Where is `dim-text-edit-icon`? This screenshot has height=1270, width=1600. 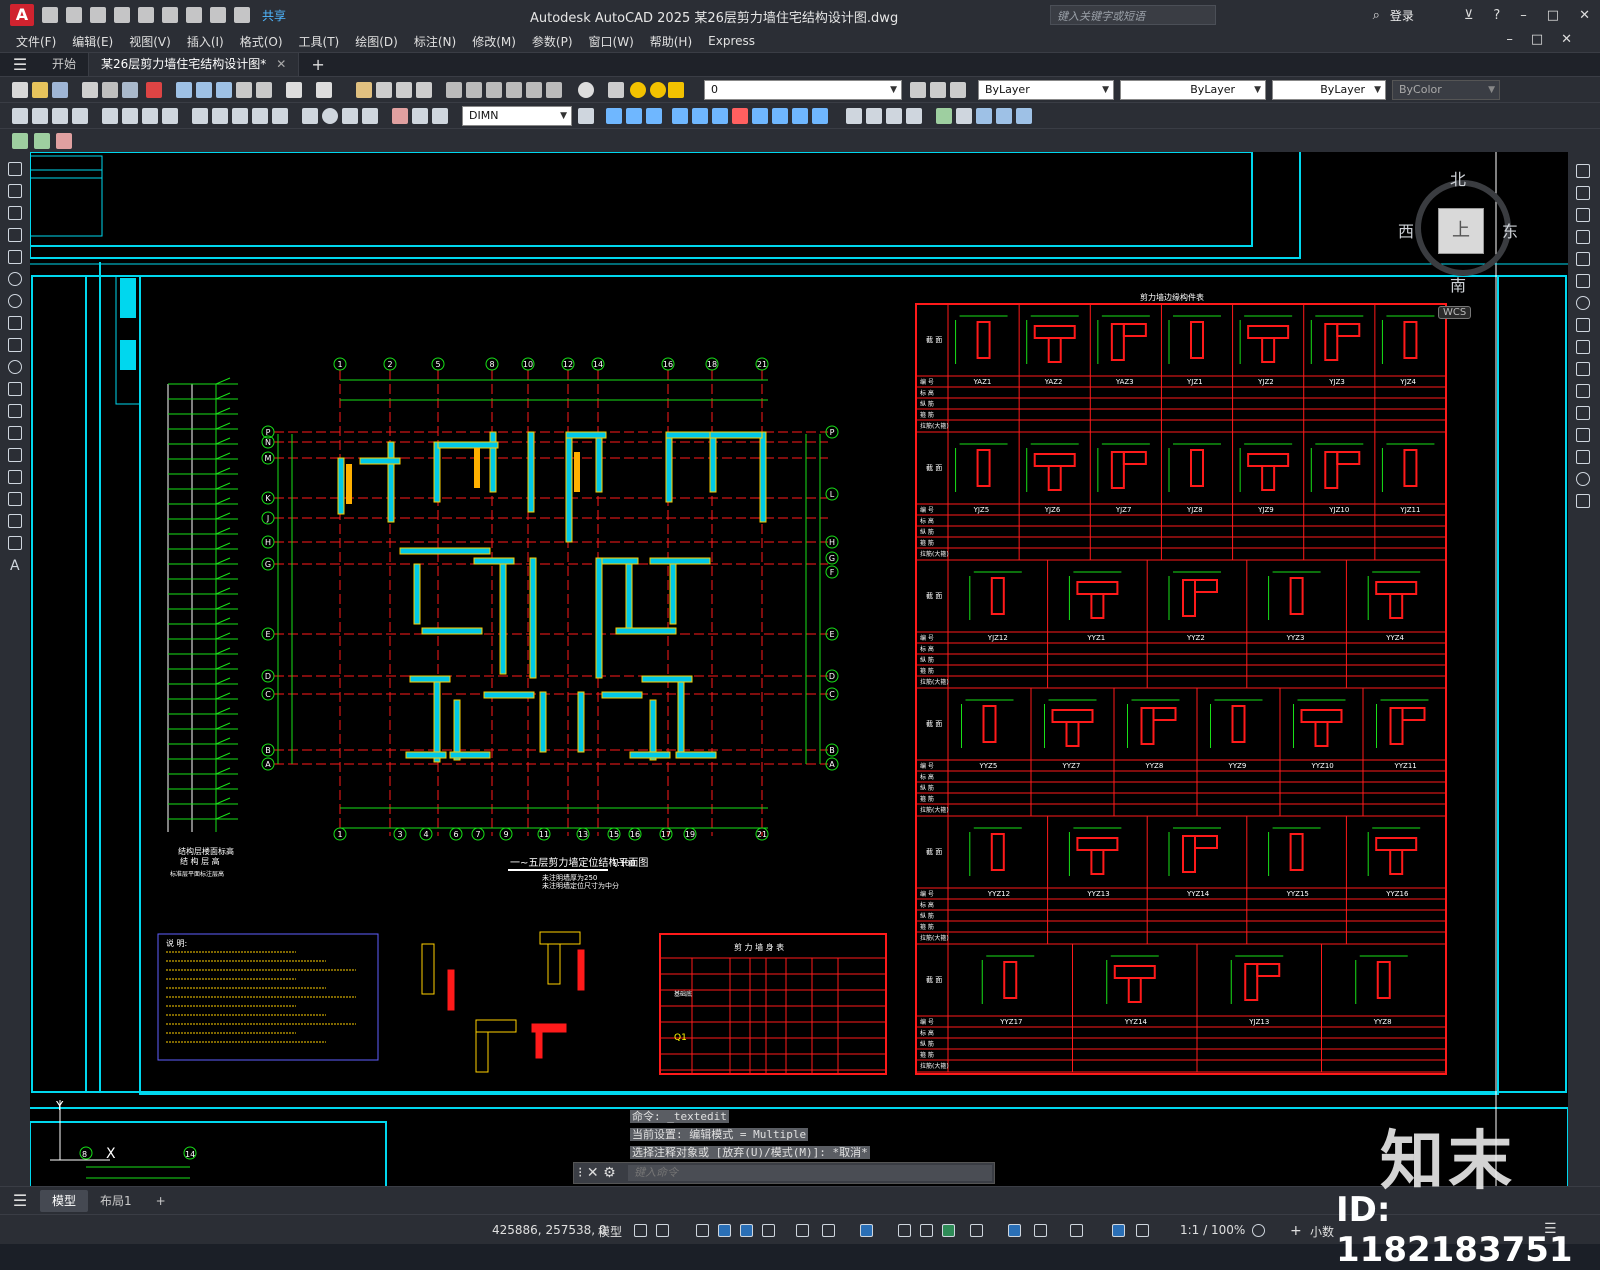 dim-text-edit-icon is located at coordinates (420, 116).